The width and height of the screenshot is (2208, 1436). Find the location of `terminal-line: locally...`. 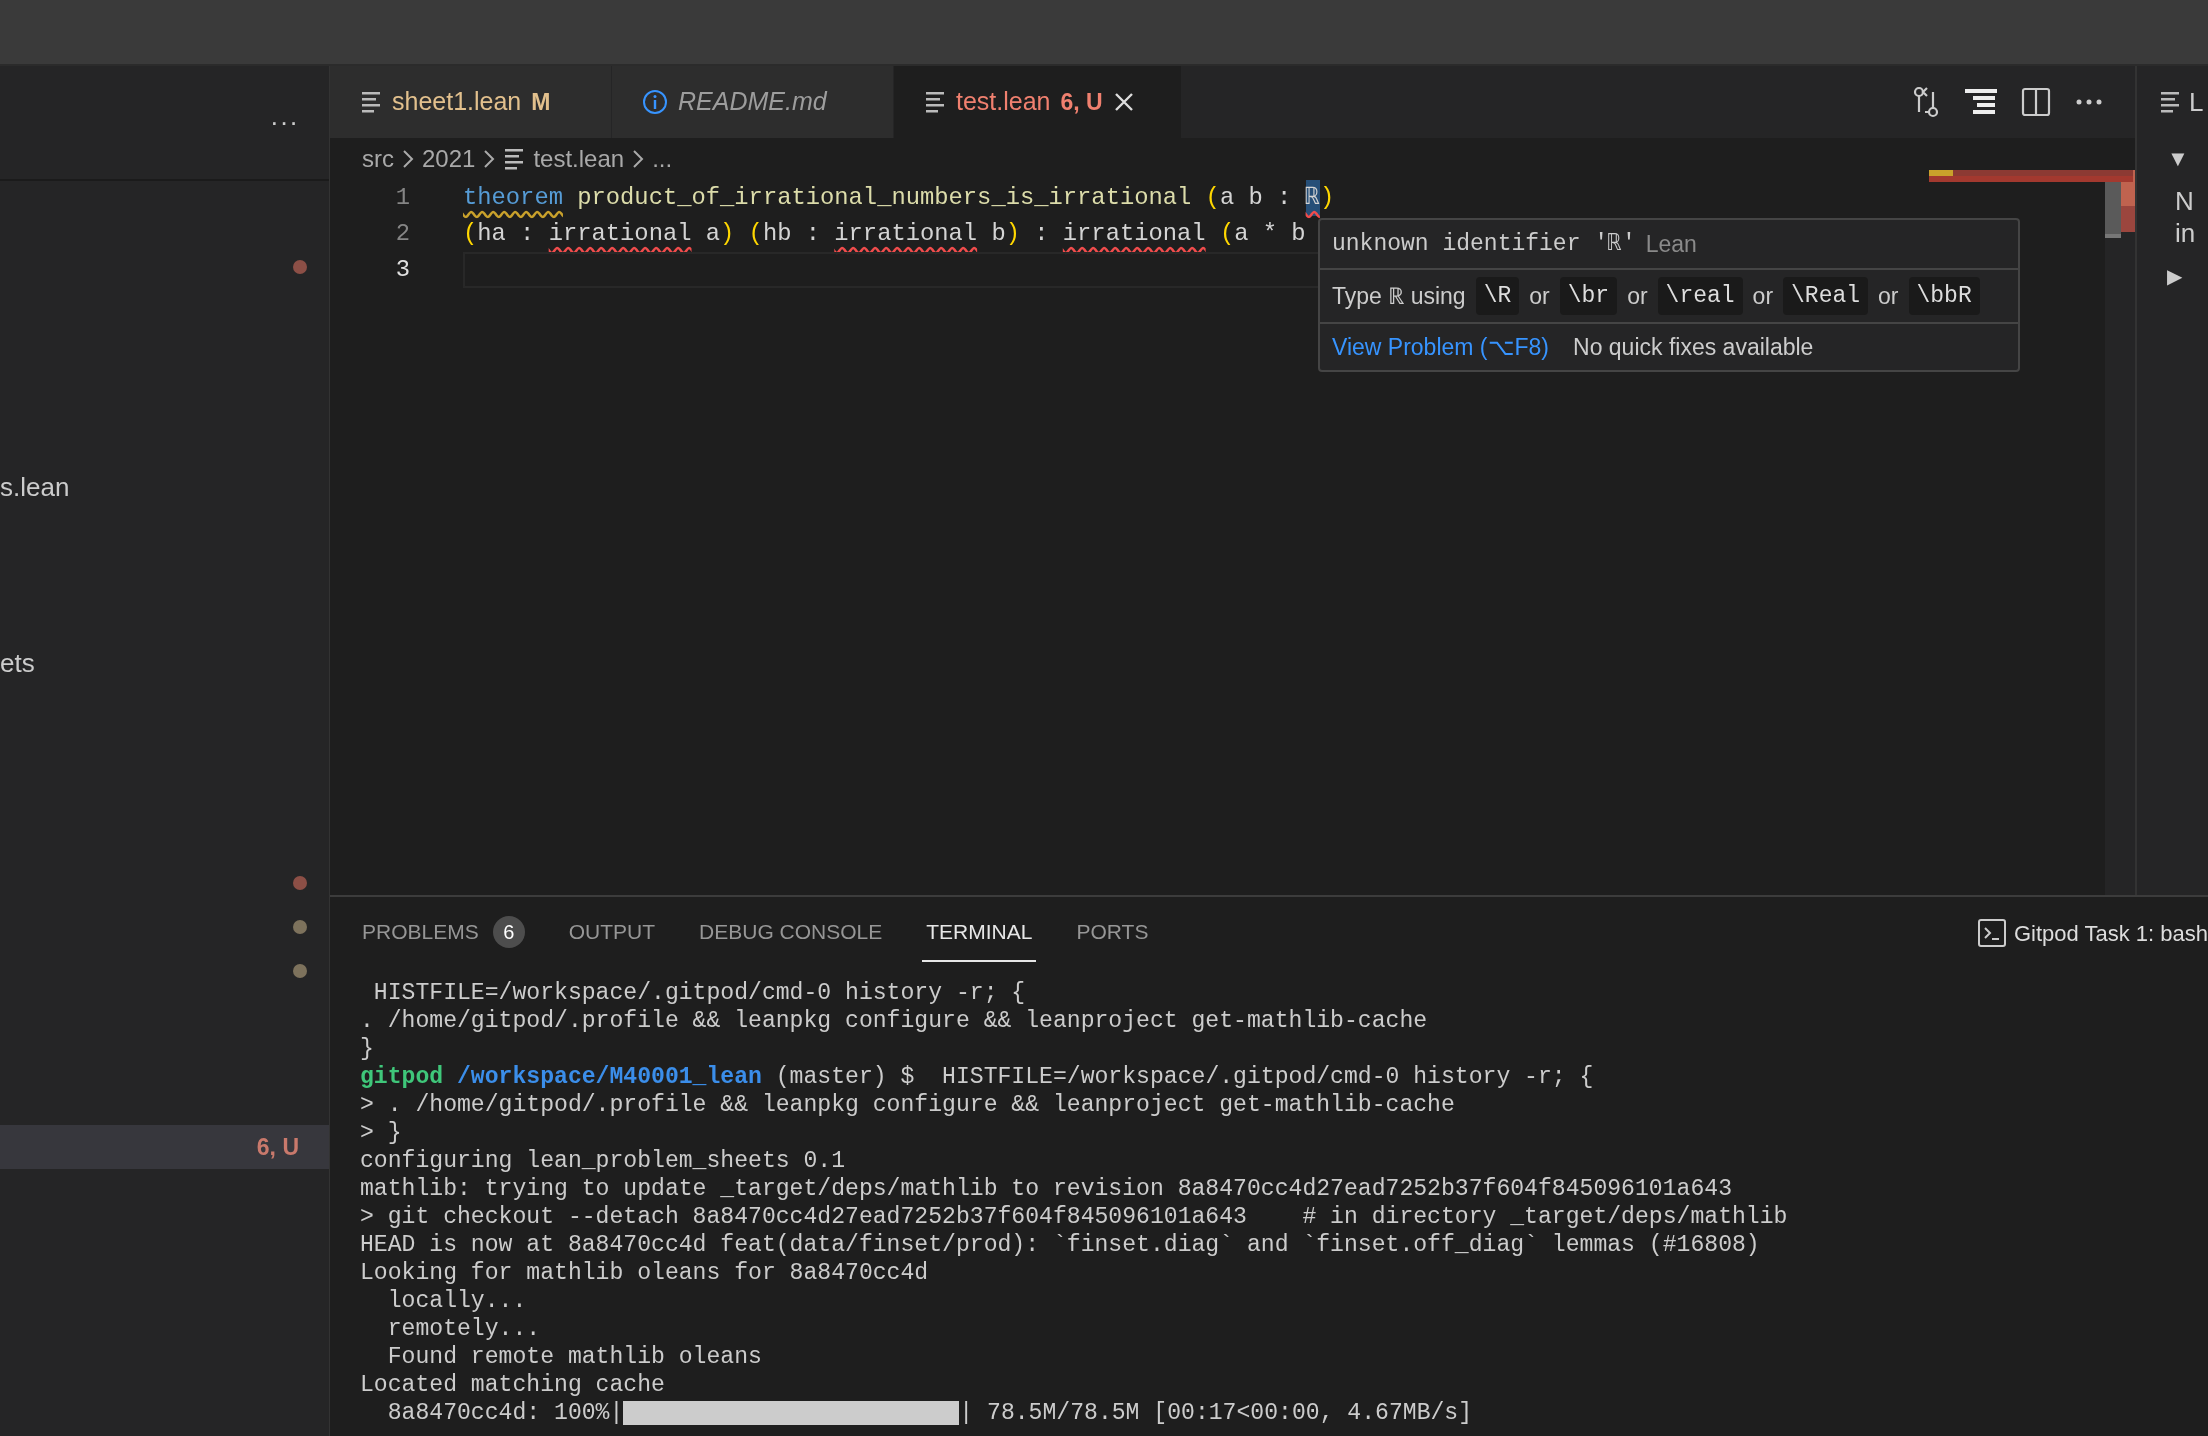

terminal-line: locally... is located at coordinates (457, 1301).